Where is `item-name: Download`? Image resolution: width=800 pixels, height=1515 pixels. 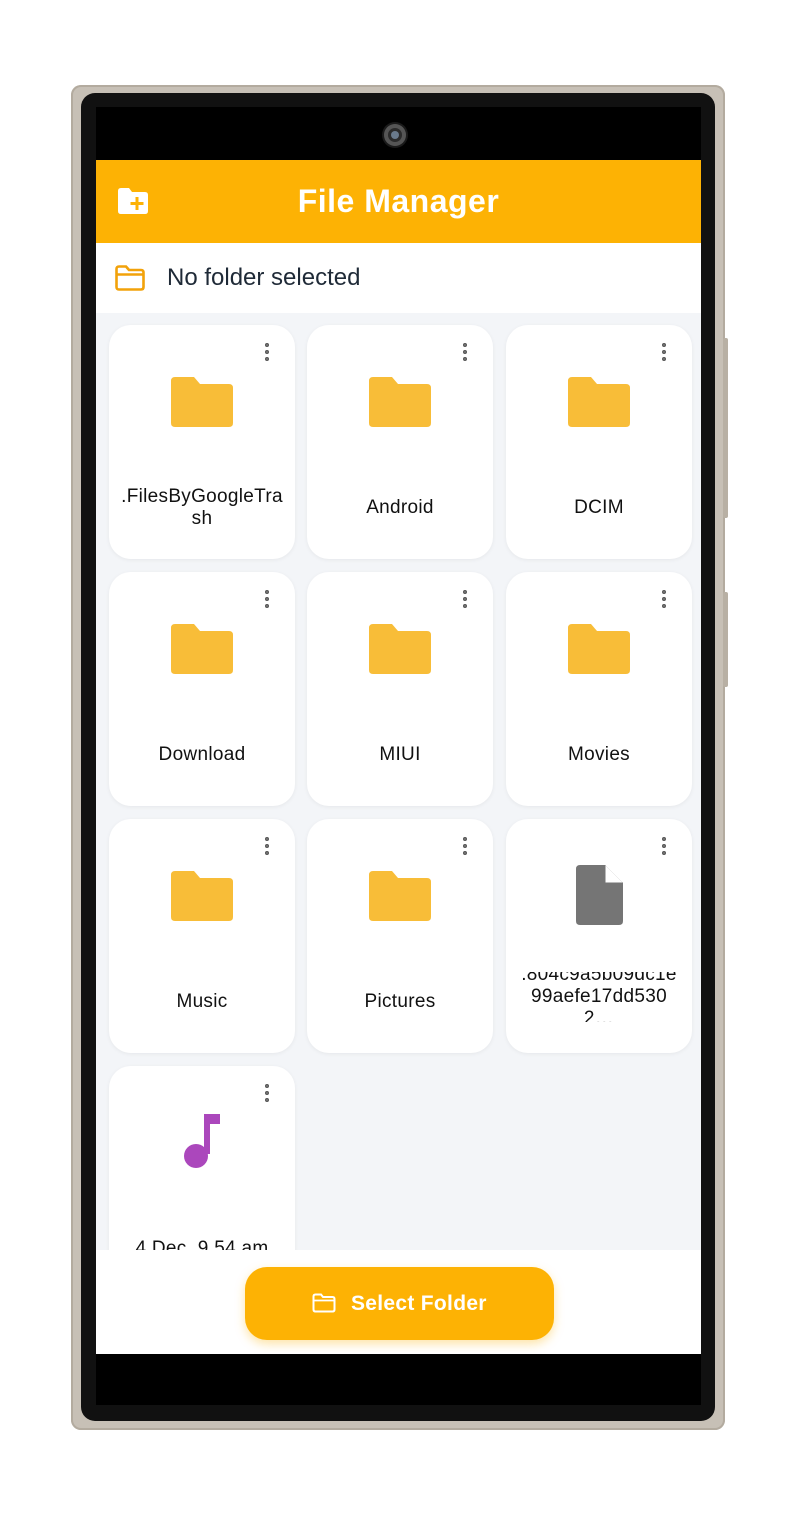 item-name: Download is located at coordinates (202, 754).